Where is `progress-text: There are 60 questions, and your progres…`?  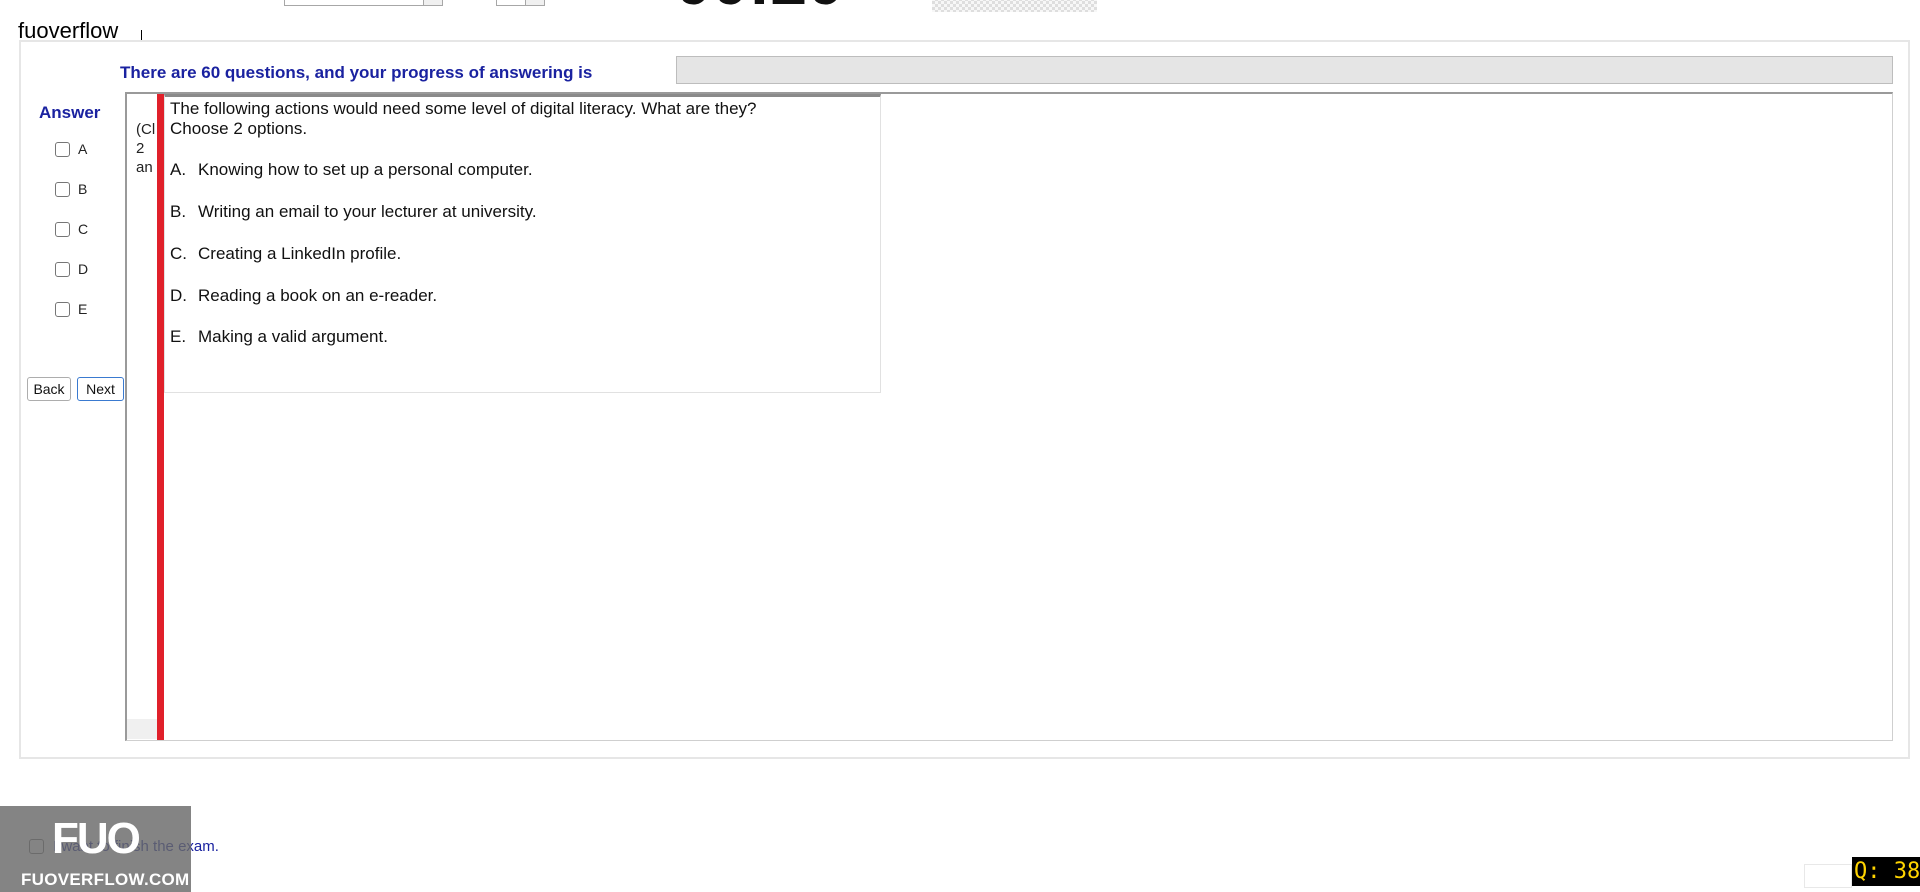 progress-text: There are 60 questions, and your progres… is located at coordinates (356, 72).